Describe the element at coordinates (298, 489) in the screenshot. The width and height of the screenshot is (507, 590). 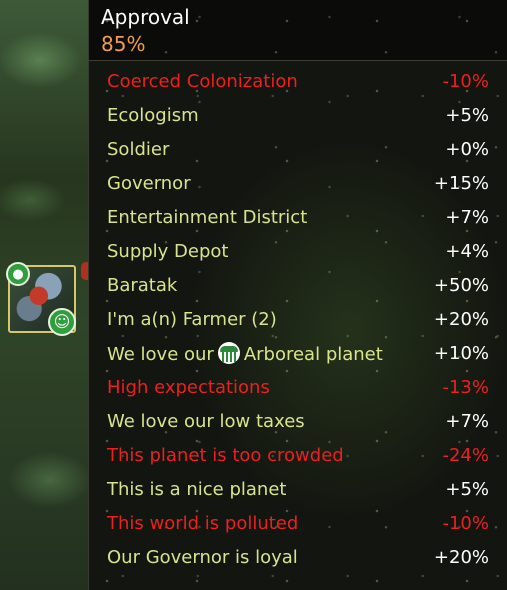
I see `modifier-row: This is a nice planet +5%` at that location.